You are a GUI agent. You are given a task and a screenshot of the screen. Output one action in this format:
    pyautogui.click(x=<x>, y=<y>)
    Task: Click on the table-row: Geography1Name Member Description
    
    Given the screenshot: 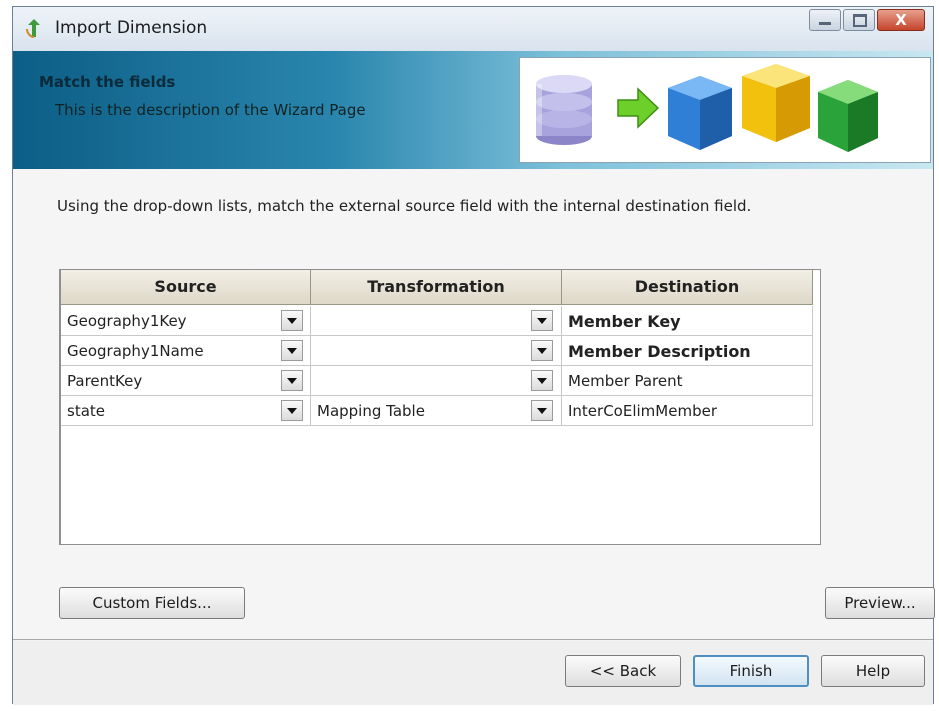 What is the action you would take?
    pyautogui.click(x=437, y=351)
    